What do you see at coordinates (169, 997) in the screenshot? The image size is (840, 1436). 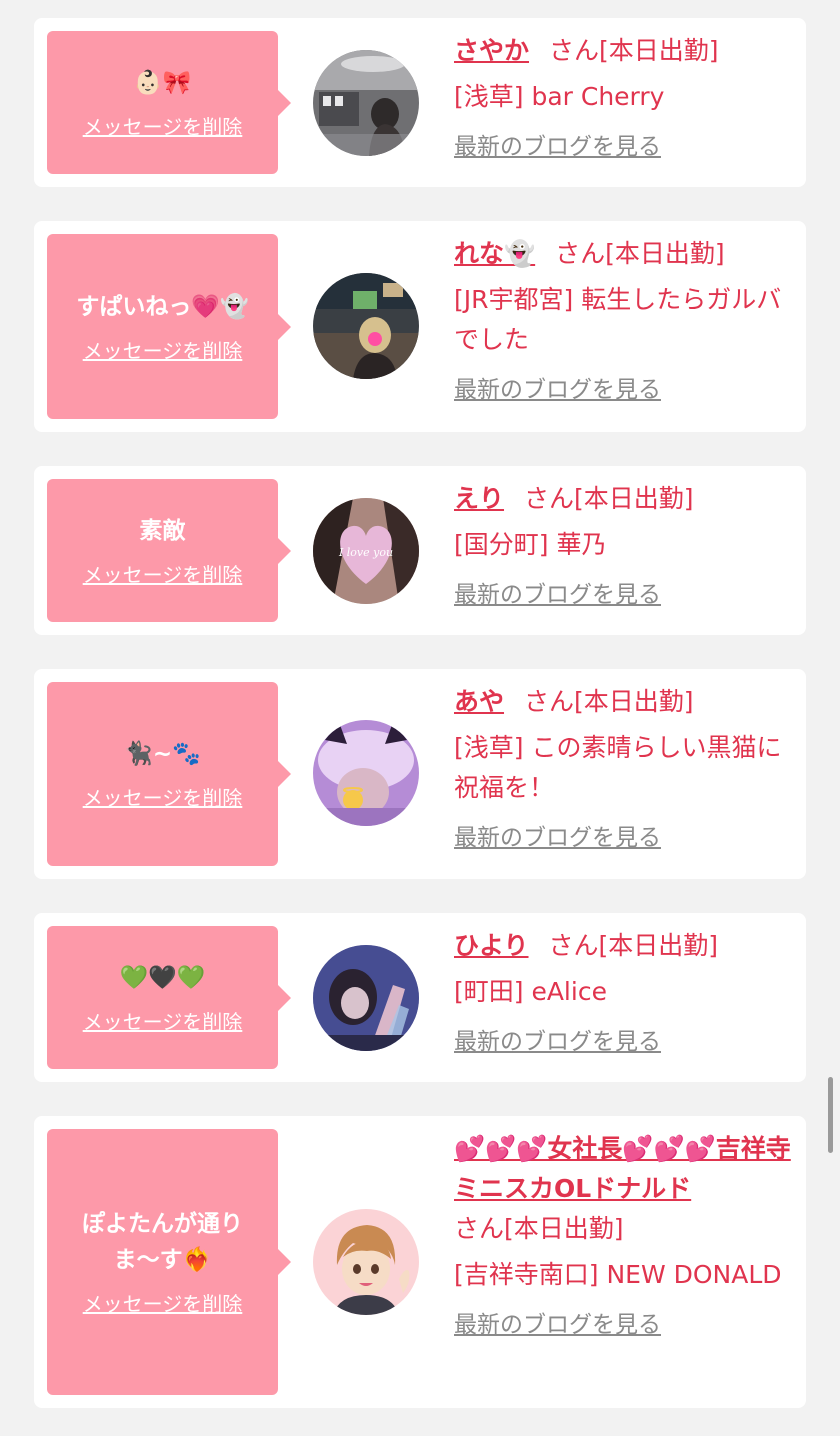 I see `message-bubble: 💚🖤💚 メッセージを削除` at bounding box center [169, 997].